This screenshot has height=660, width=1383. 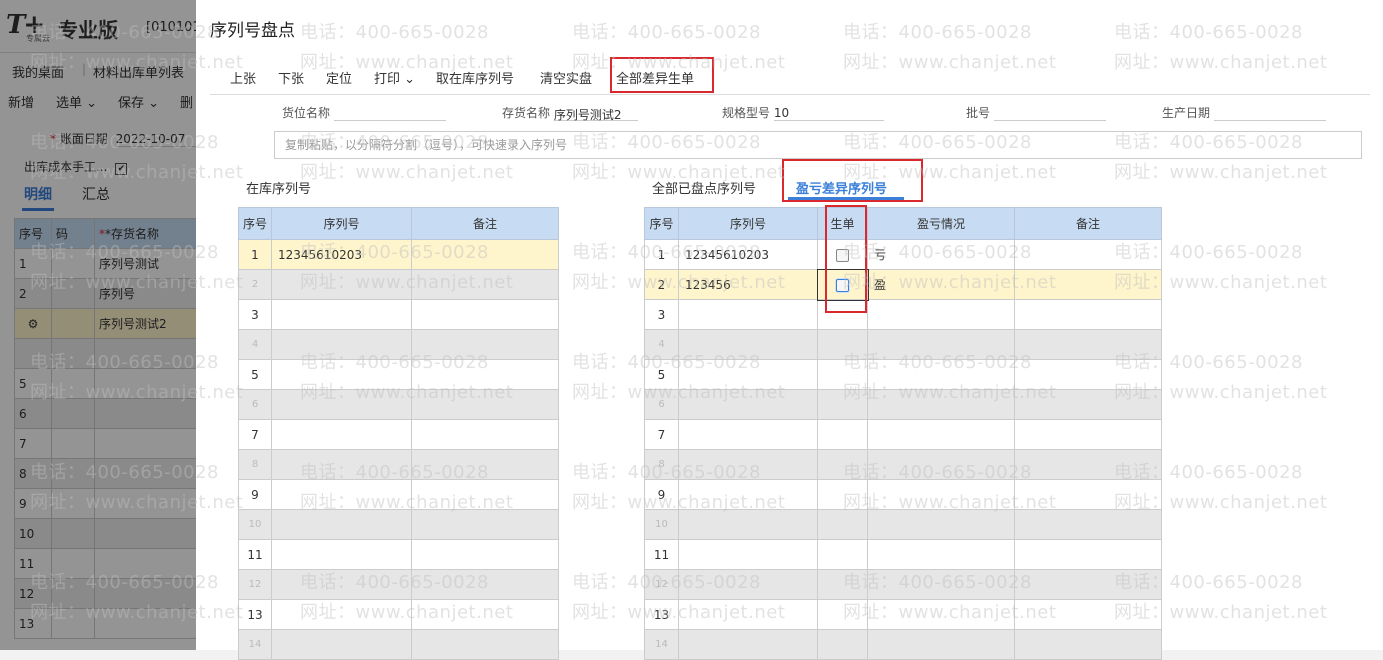 I want to click on fetch-in-stock-serial-button: 取在库序列号, so click(x=475, y=77).